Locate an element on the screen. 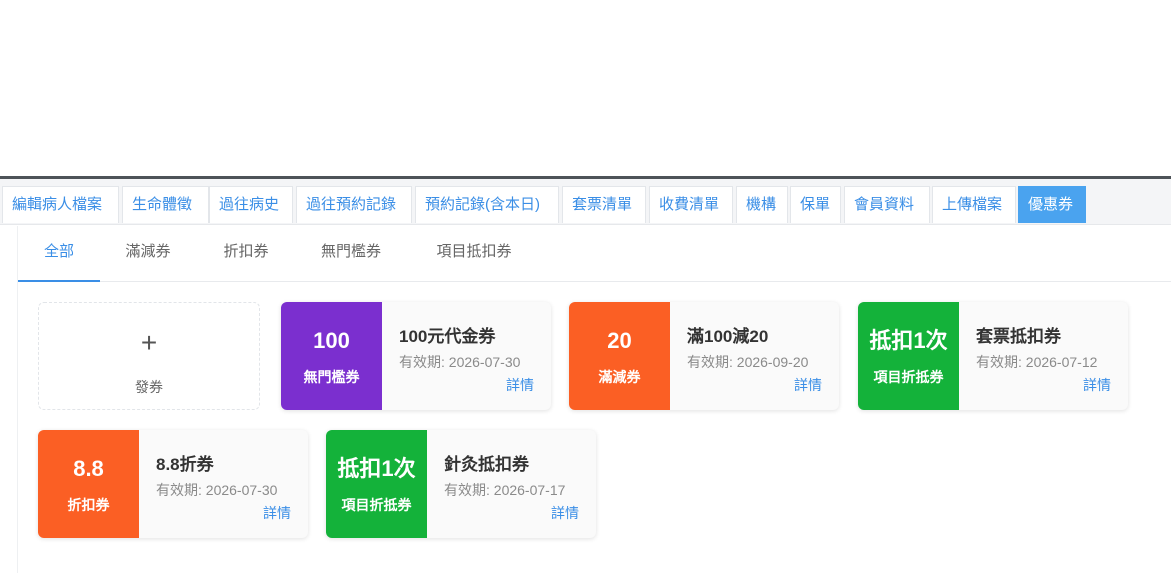  coupon-info: 8.8折券 有效期: 2026-07-30 詳情 is located at coordinates (223, 484).